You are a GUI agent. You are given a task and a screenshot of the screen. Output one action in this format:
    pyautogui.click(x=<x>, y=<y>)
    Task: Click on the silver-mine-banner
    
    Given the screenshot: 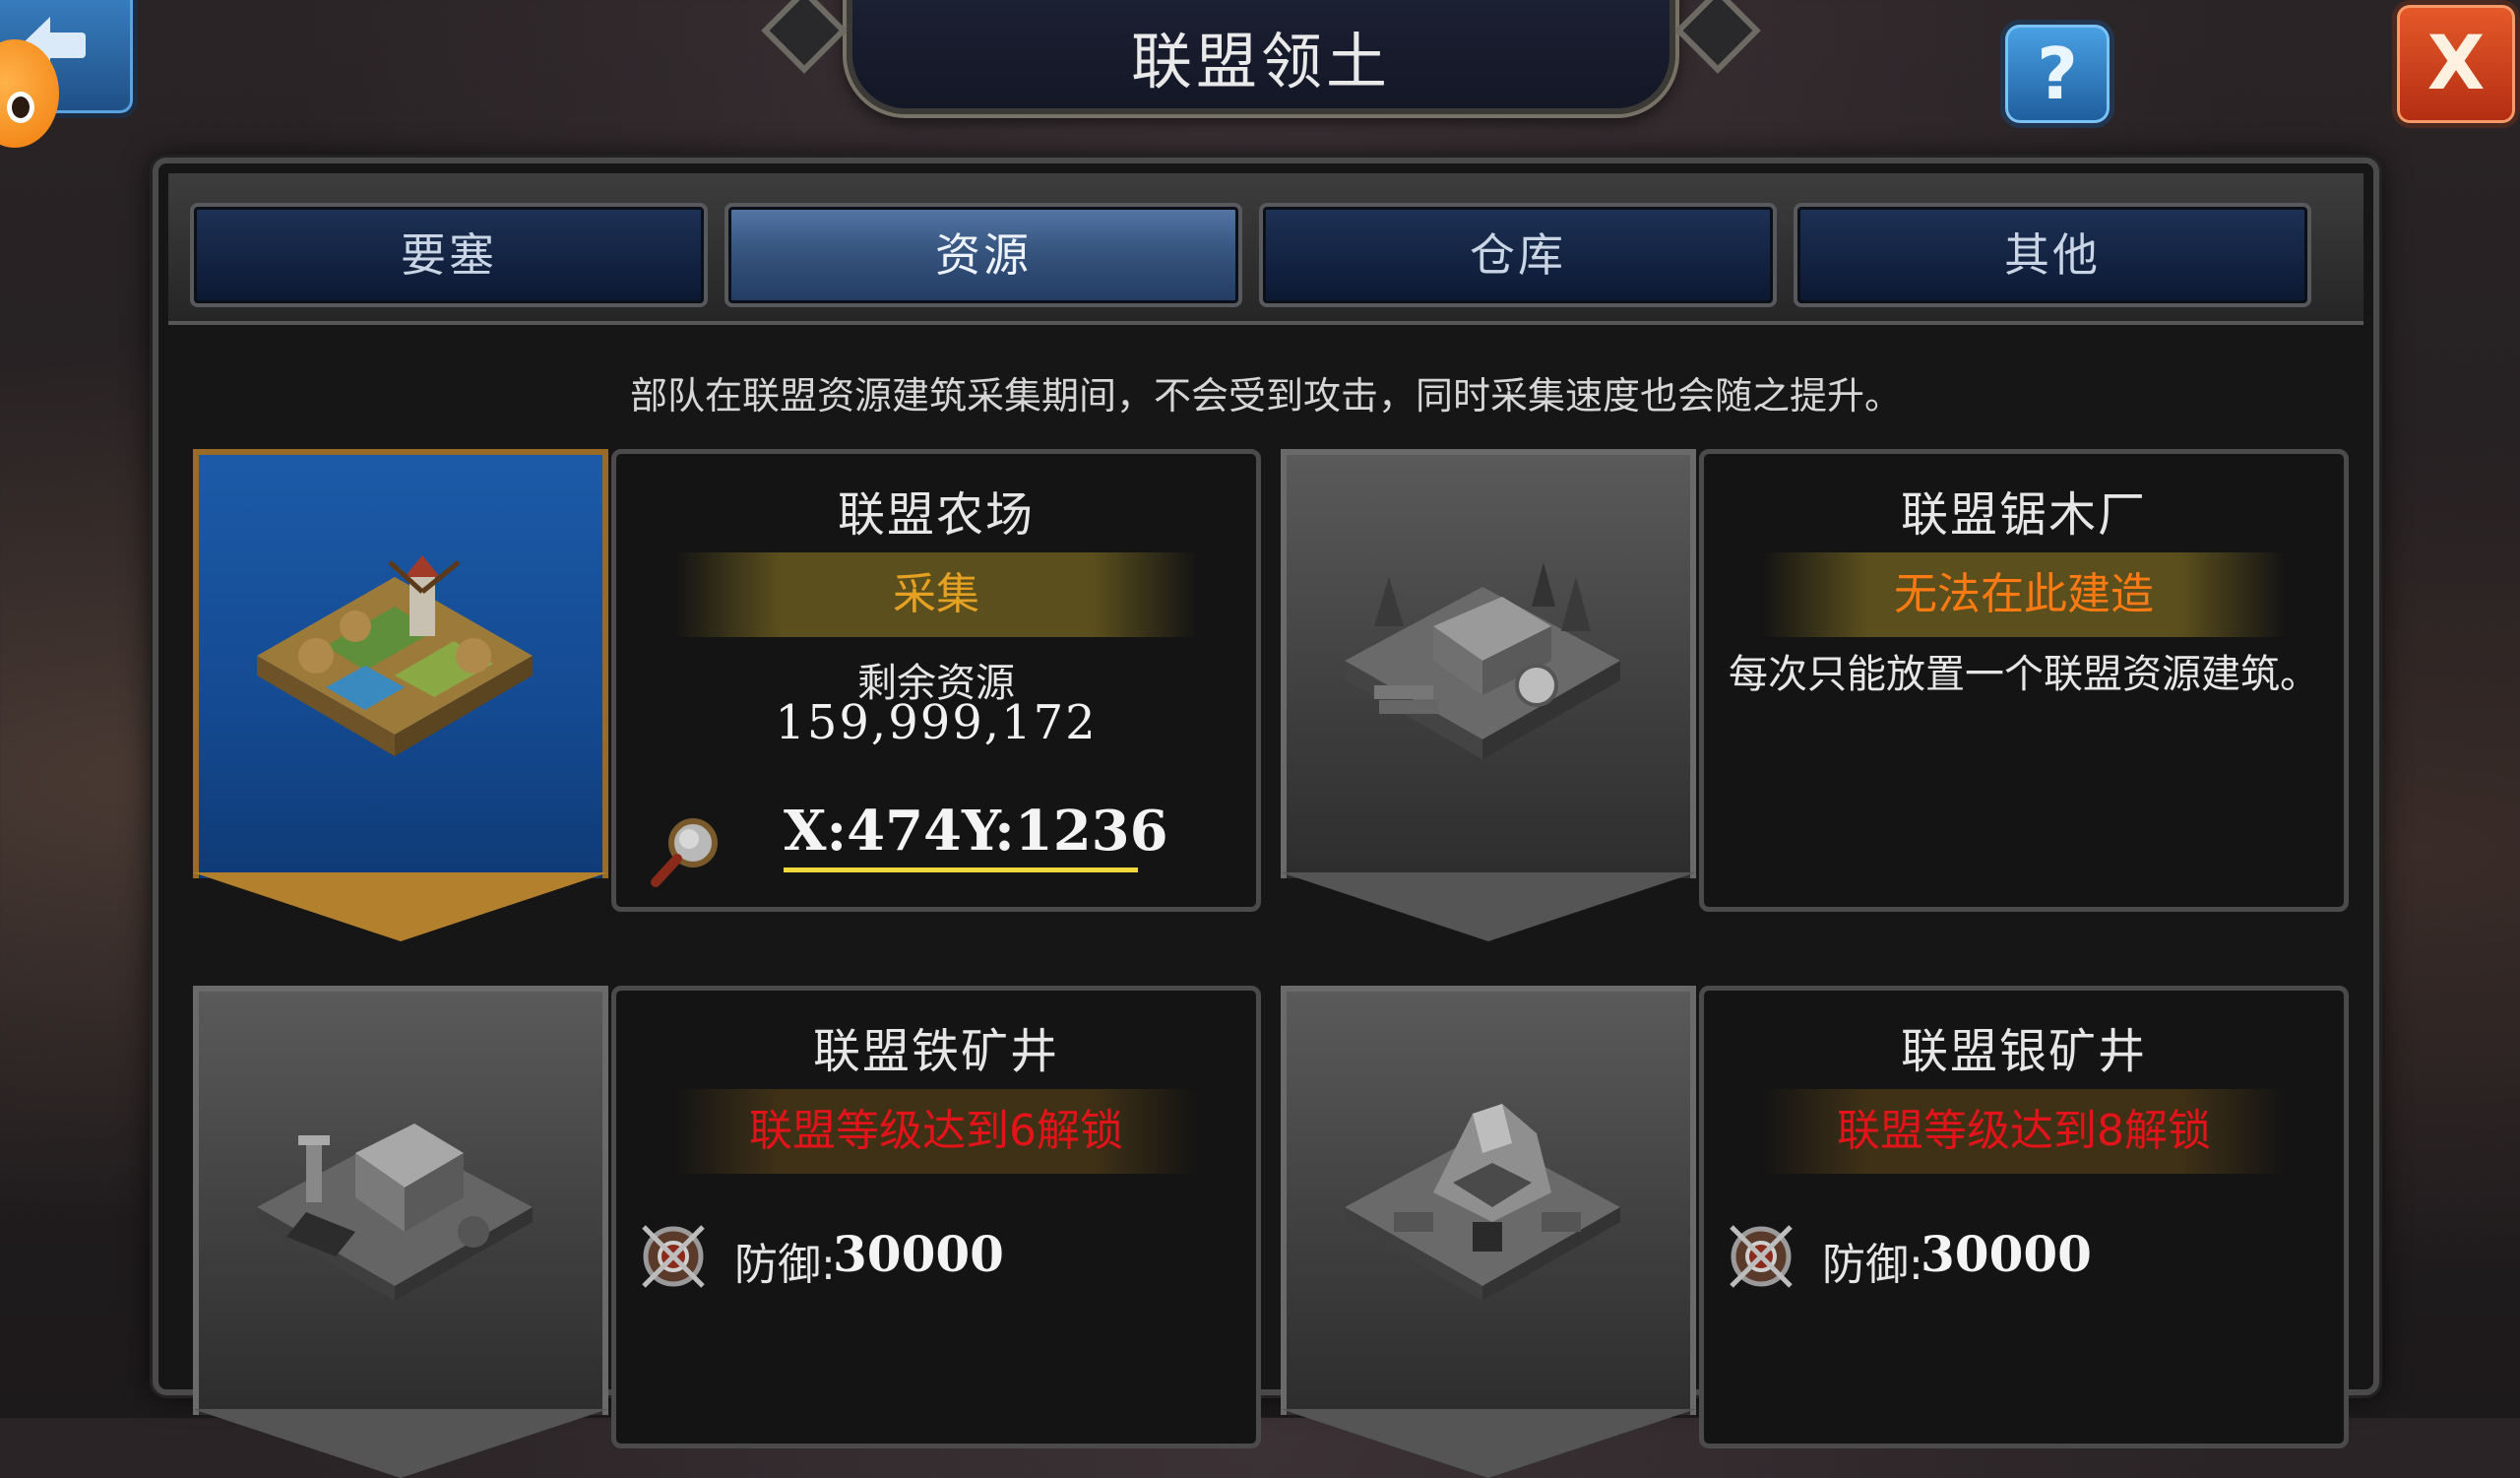 What is the action you would take?
    pyautogui.click(x=1482, y=1232)
    